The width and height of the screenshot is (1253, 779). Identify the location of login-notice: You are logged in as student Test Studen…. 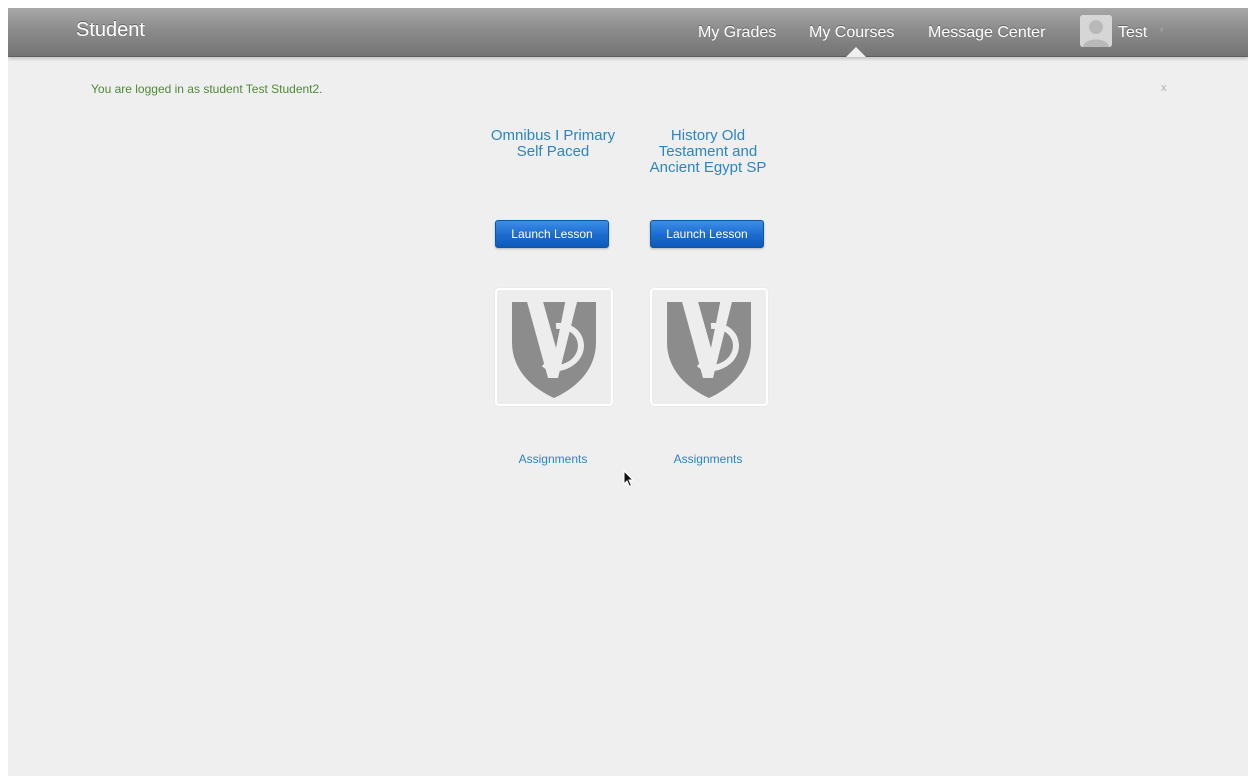
(207, 89).